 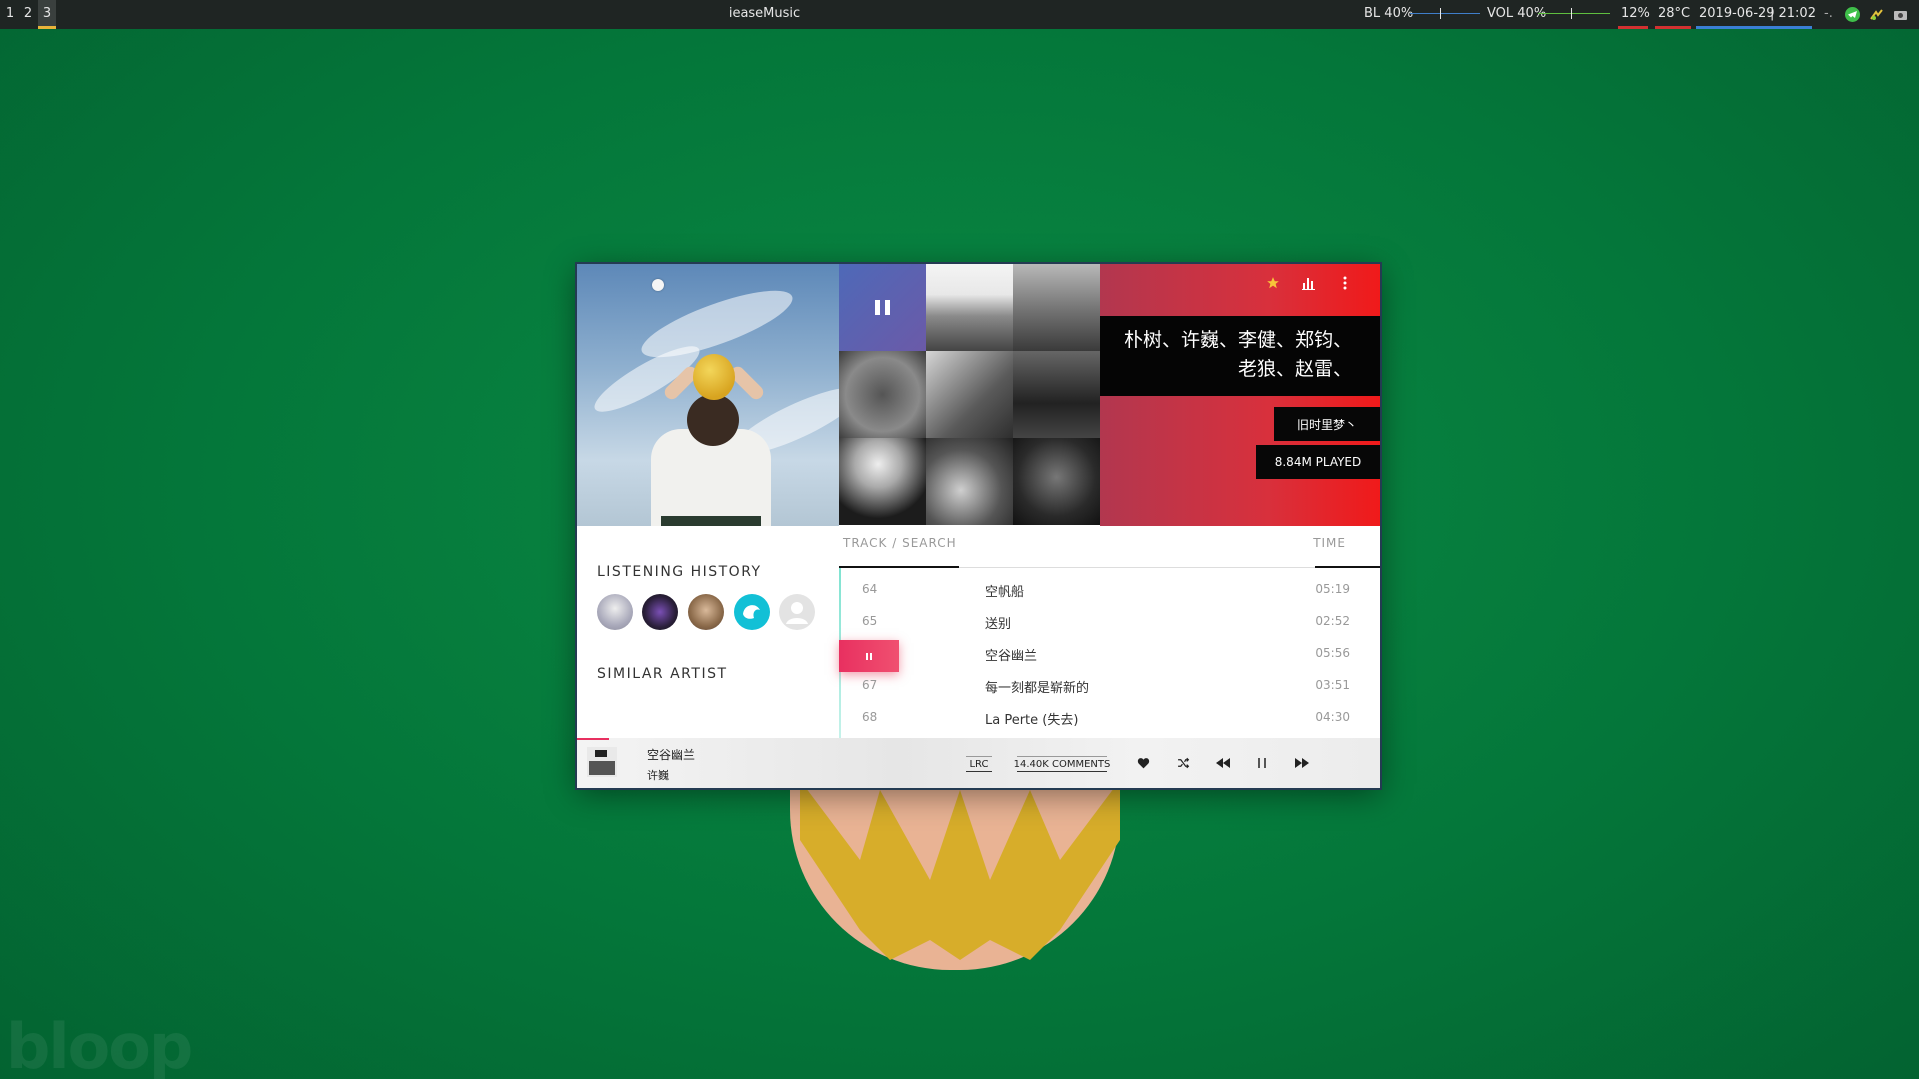 What do you see at coordinates (1327, 424) in the screenshot?
I see `playlist-name-tag: 旧时里梦丶` at bounding box center [1327, 424].